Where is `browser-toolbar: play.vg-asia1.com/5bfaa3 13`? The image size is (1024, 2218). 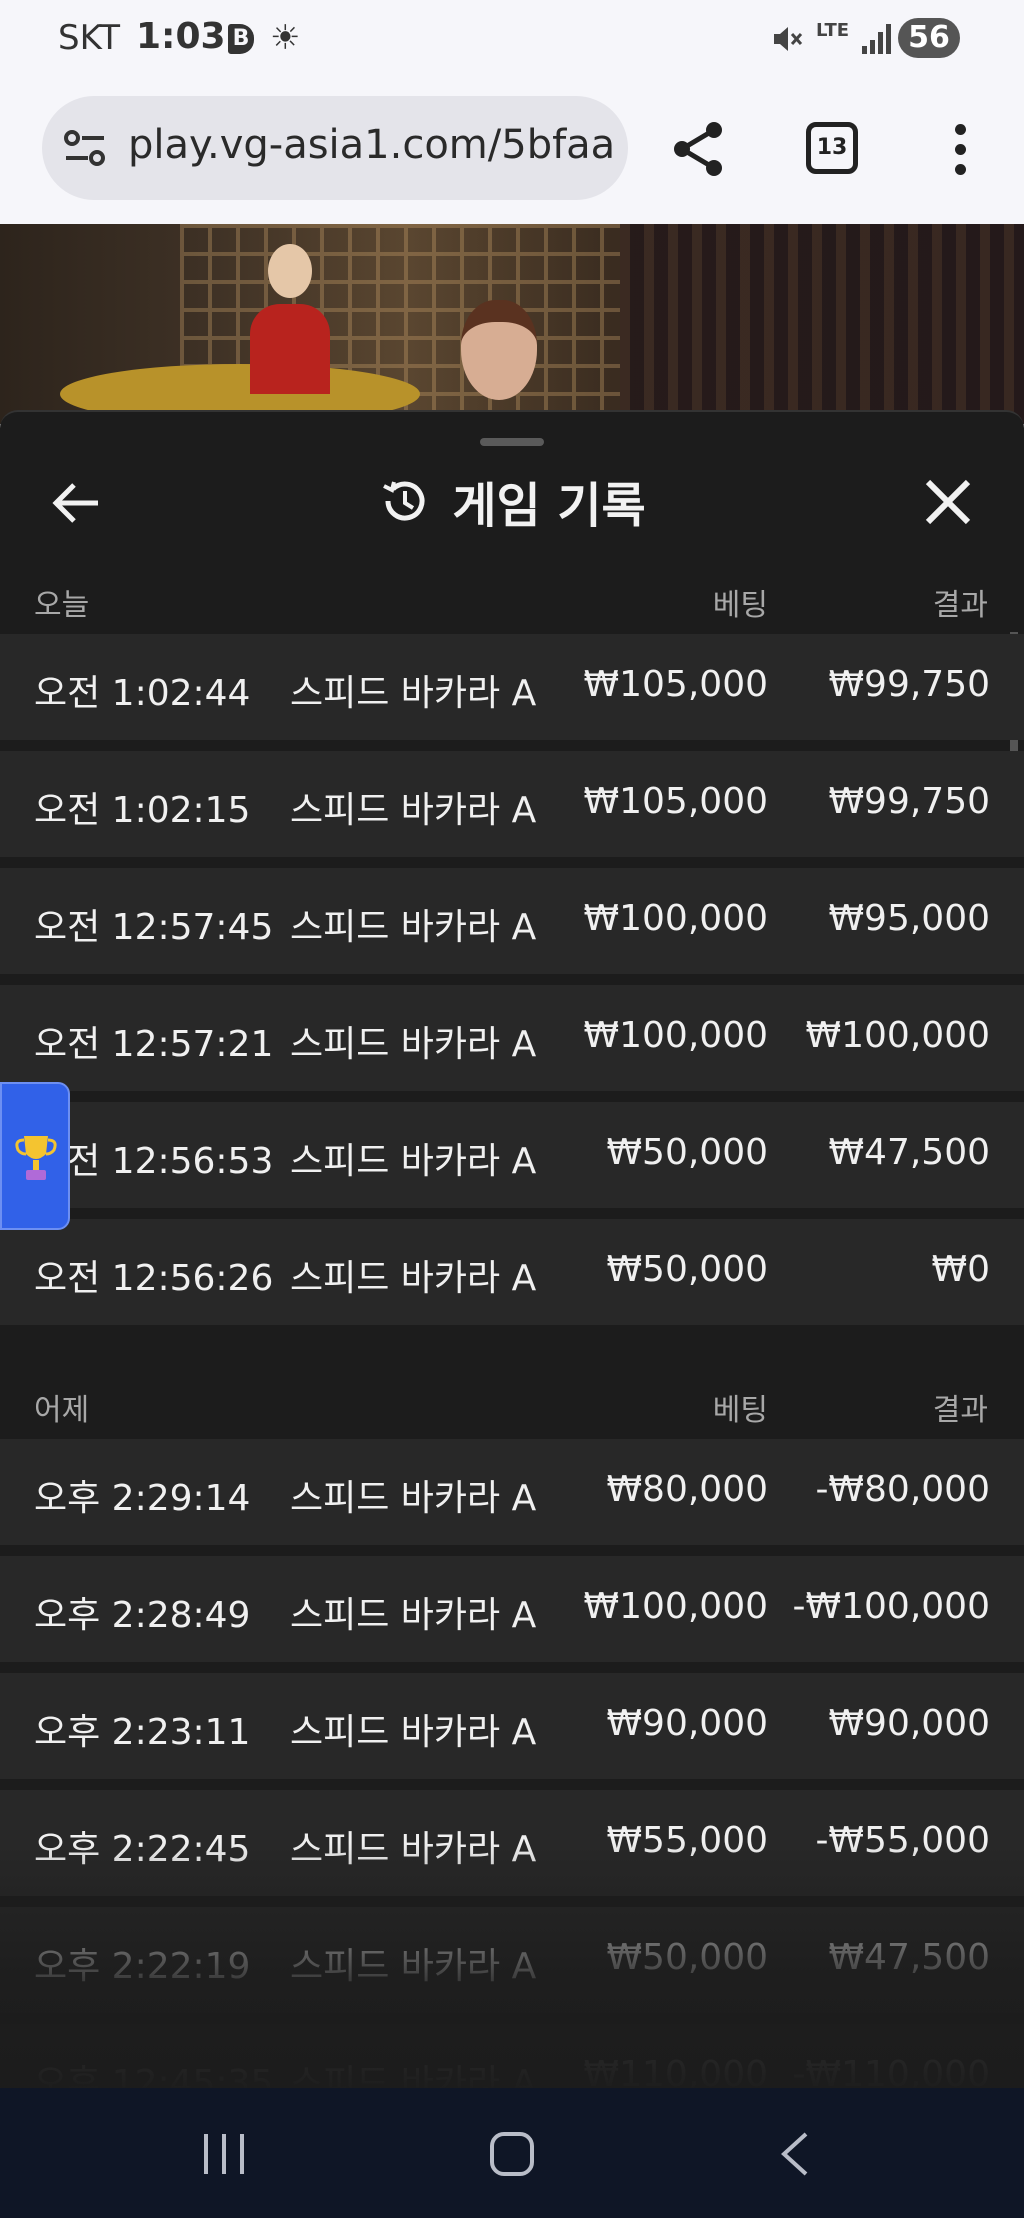 browser-toolbar: play.vg-asia1.com/5bfaa3 13 is located at coordinates (512, 154).